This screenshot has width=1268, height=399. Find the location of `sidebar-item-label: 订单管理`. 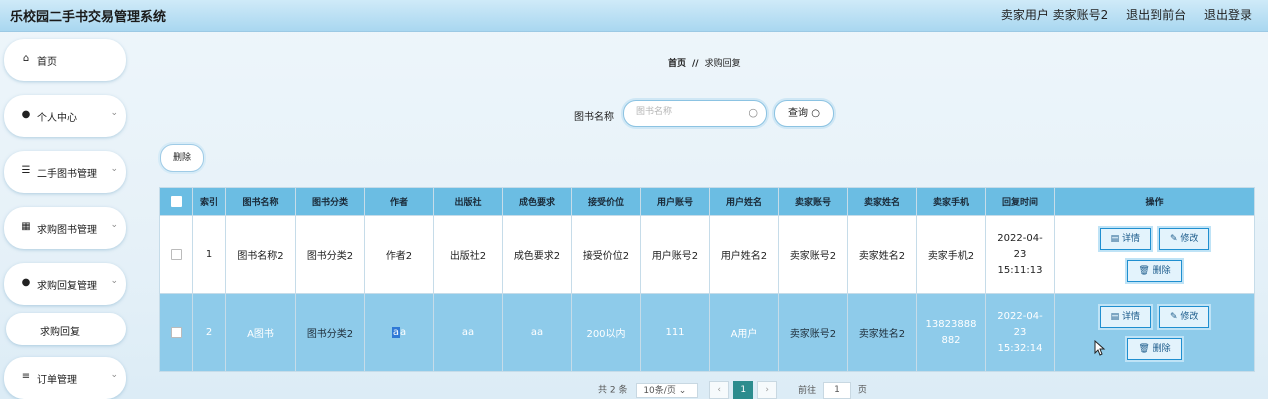

sidebar-item-label: 订单管理 is located at coordinates (57, 380).